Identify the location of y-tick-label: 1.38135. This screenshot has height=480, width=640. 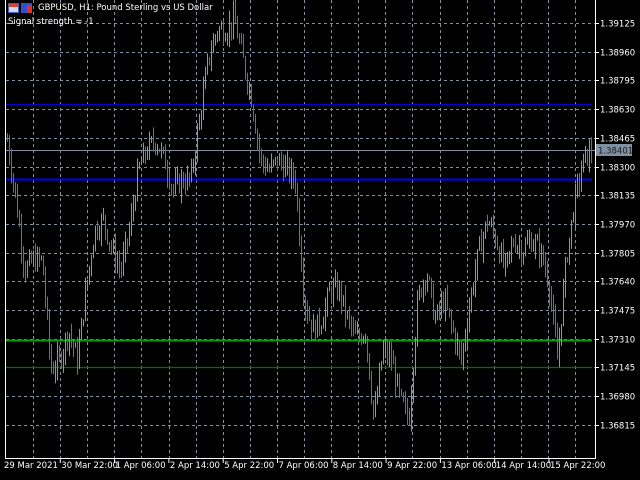
(617, 197).